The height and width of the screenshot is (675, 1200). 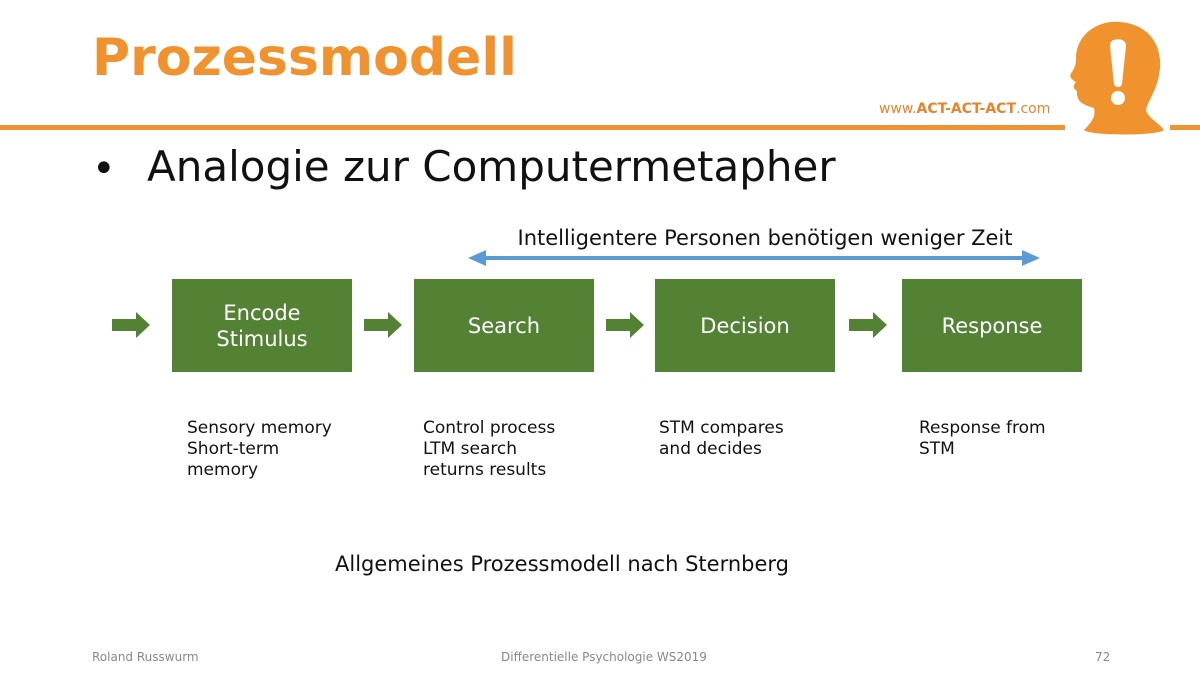 What do you see at coordinates (1185, 127) in the screenshot?
I see `header-divider-right` at bounding box center [1185, 127].